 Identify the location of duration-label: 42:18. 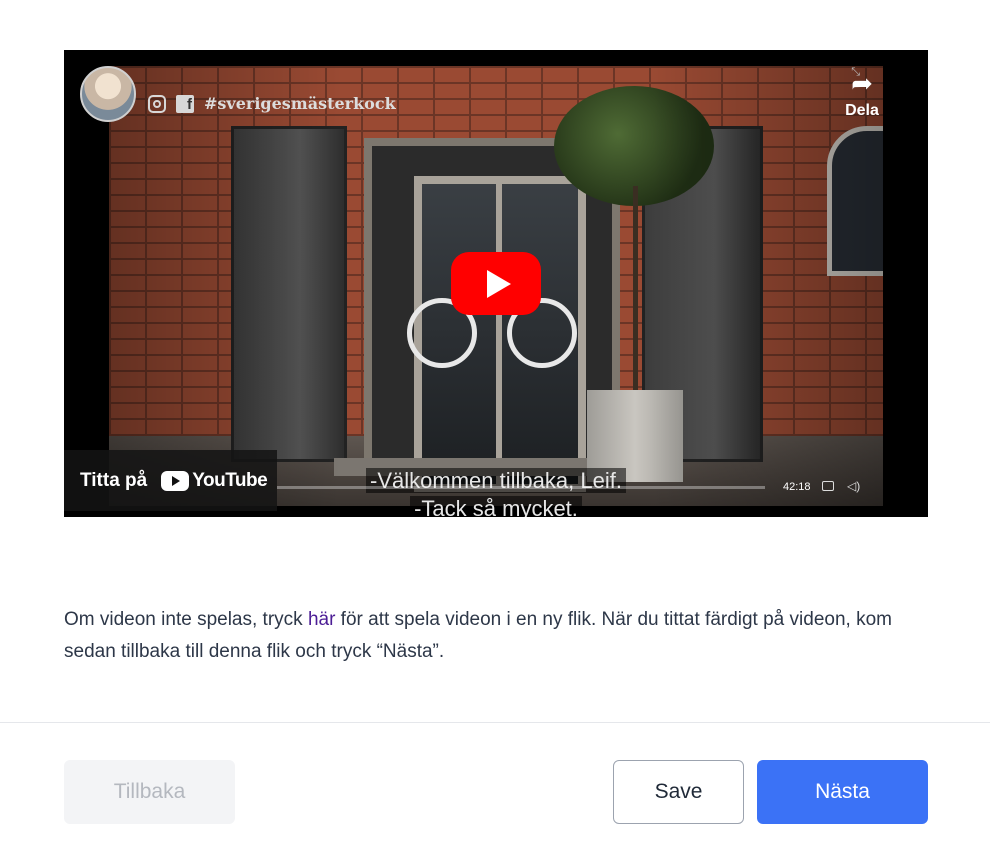
(797, 487).